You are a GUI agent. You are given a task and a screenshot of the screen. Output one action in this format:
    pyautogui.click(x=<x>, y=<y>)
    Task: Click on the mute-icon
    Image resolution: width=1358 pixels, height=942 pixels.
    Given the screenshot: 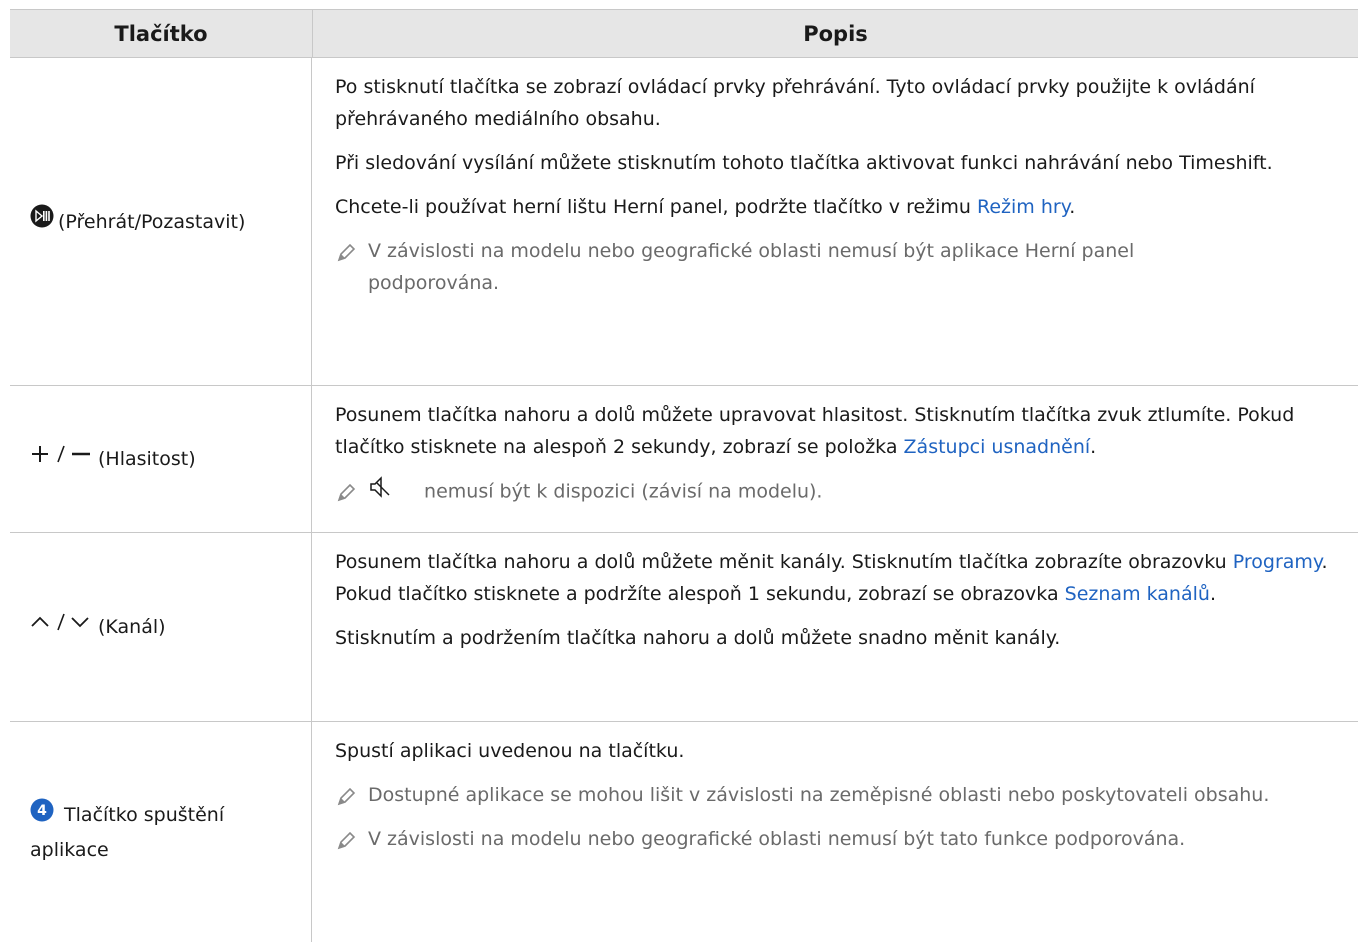 What is the action you would take?
    pyautogui.click(x=380, y=492)
    